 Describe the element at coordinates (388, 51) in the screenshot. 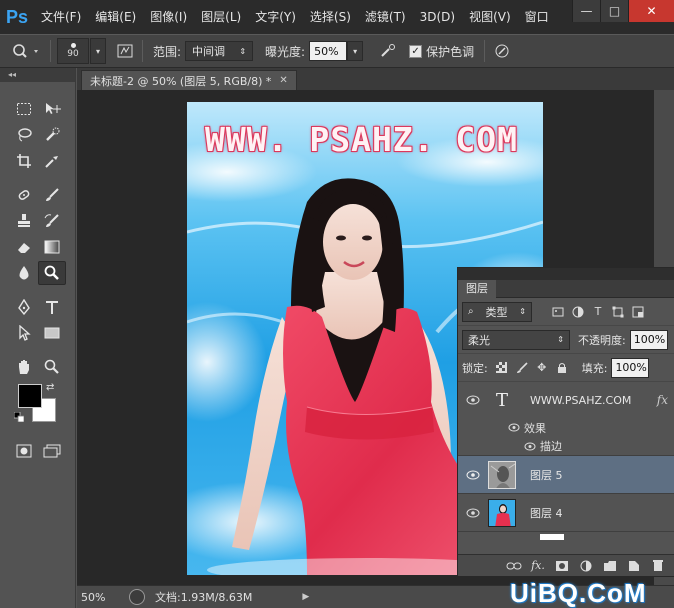

I see `airbrush-toggle` at that location.